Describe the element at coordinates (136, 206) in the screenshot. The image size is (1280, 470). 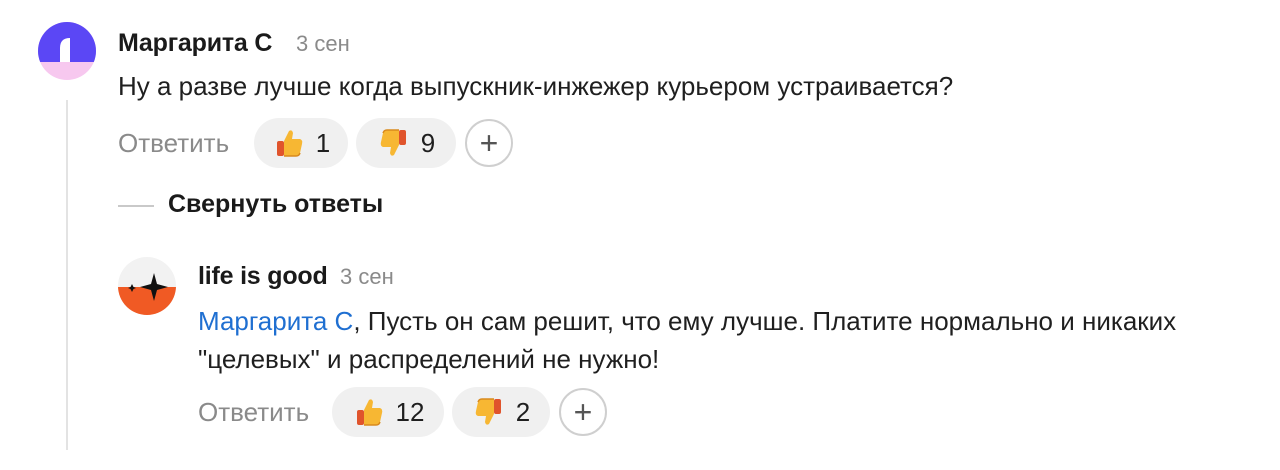
I see `collapse-divider` at that location.